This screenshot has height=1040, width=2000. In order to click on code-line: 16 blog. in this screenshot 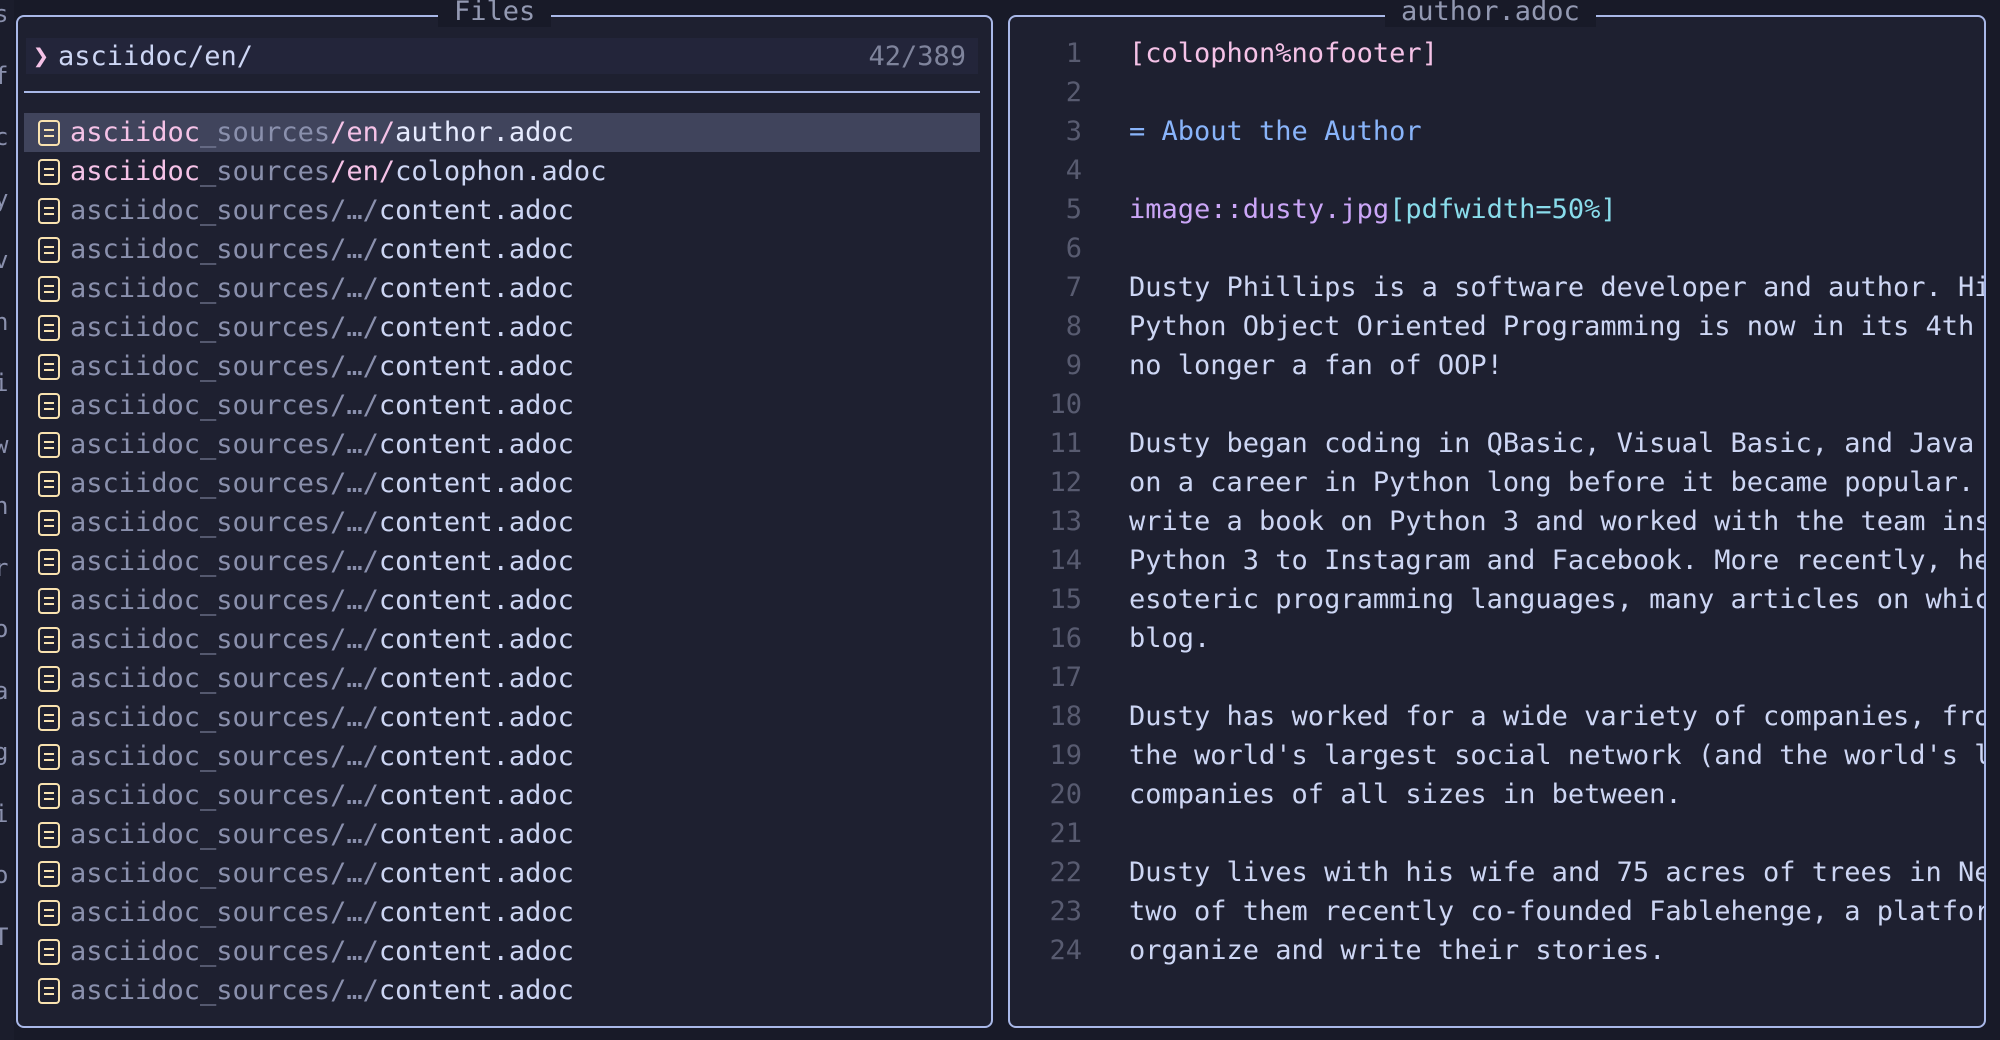, I will do `click(1497, 638)`.